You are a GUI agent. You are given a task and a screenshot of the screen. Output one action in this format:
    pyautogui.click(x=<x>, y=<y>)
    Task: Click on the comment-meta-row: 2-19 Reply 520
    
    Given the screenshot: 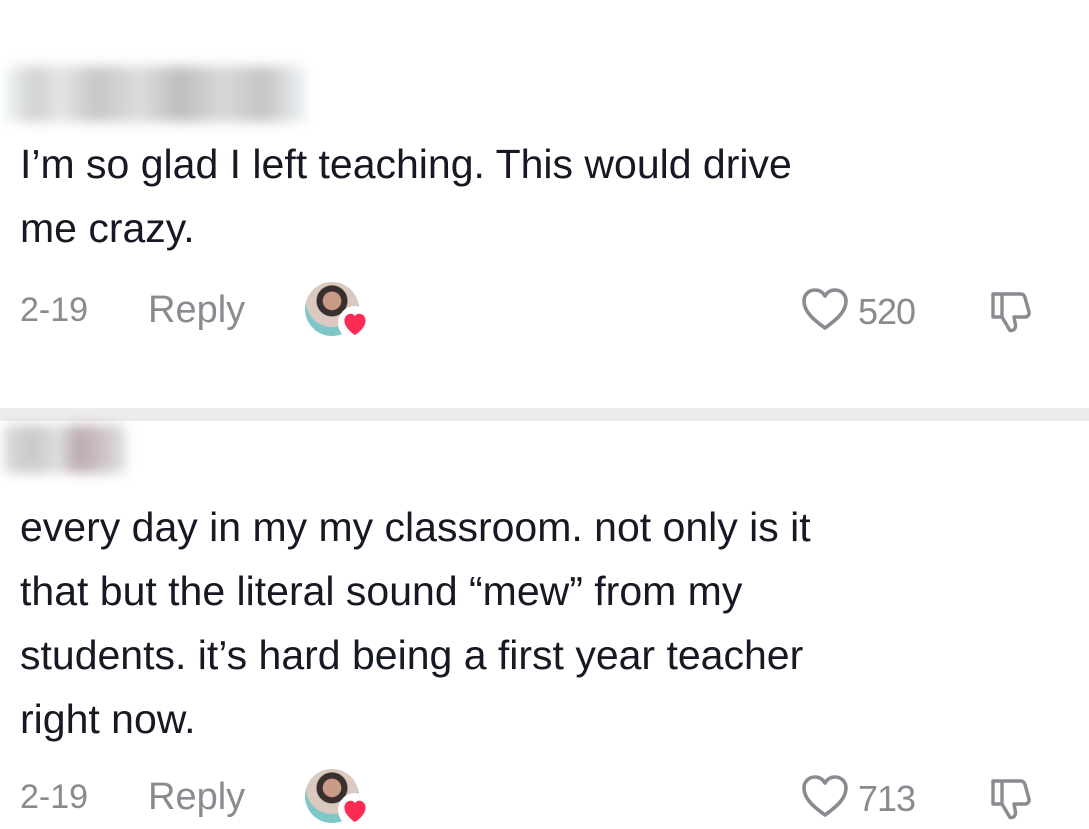 What is the action you would take?
    pyautogui.click(x=544, y=310)
    